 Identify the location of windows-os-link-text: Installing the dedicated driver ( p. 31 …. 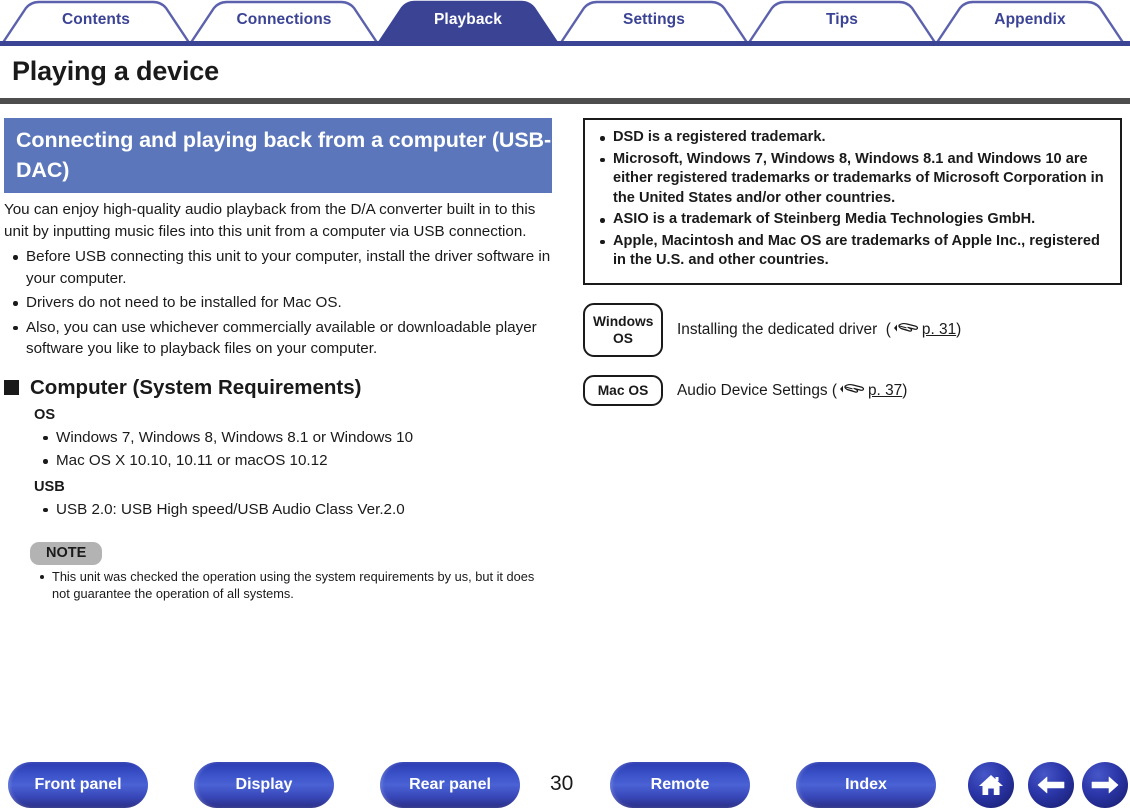
(819, 329).